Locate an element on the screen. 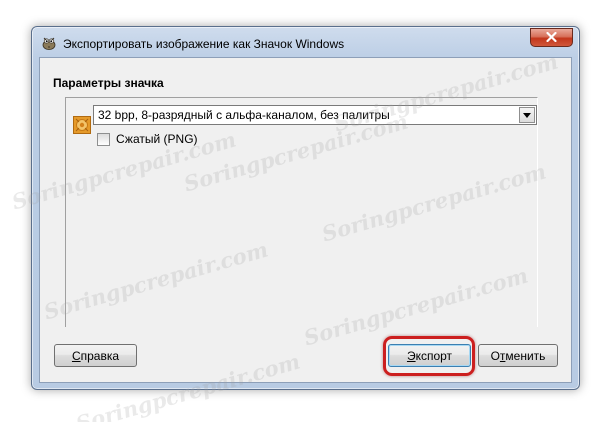  close-icon is located at coordinates (551, 38).